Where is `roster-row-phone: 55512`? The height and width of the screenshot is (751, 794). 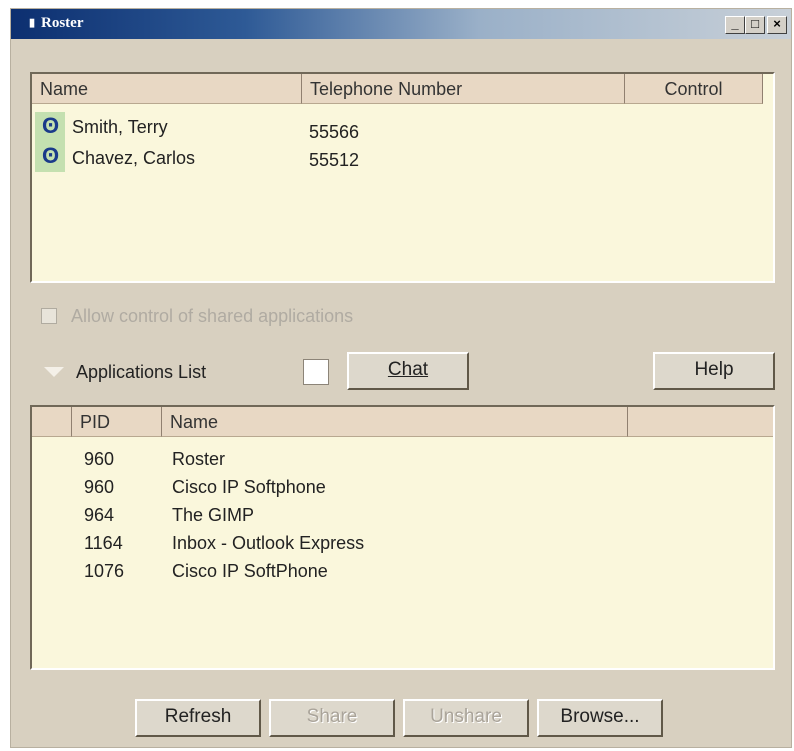 roster-row-phone: 55512 is located at coordinates (334, 160).